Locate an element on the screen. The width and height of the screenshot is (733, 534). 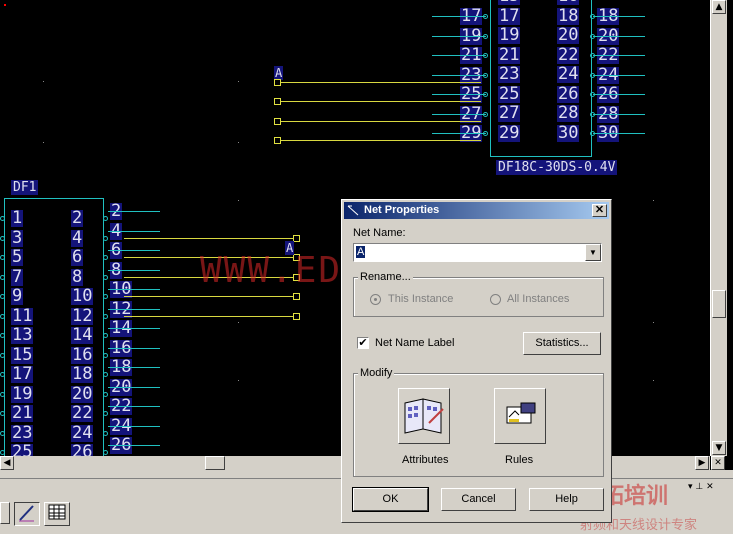
pin-number: 6 is located at coordinates (77, 257).